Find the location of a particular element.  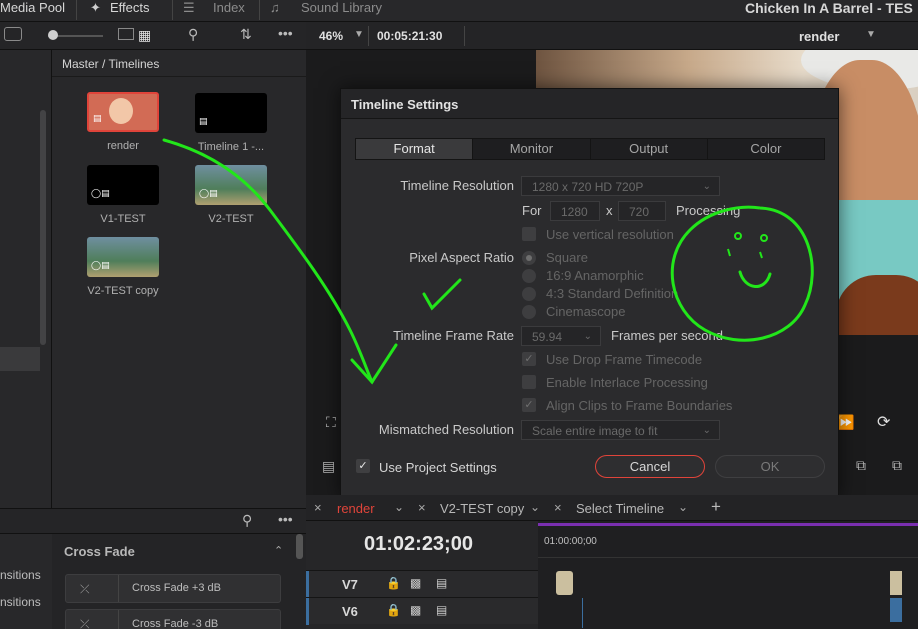

annotation-arrow-line is located at coordinates (268, 261).